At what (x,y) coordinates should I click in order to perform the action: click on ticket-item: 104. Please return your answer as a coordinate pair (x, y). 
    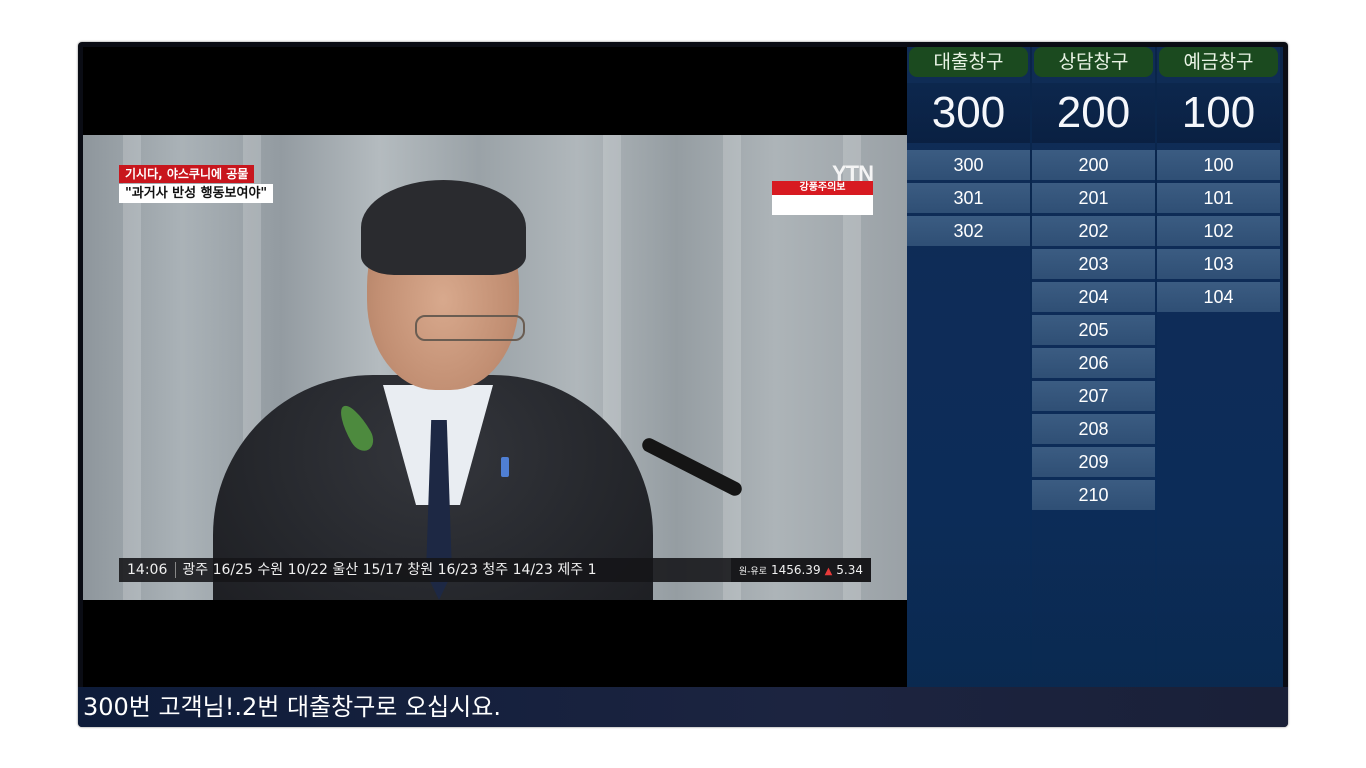
    Looking at the image, I should click on (1218, 297).